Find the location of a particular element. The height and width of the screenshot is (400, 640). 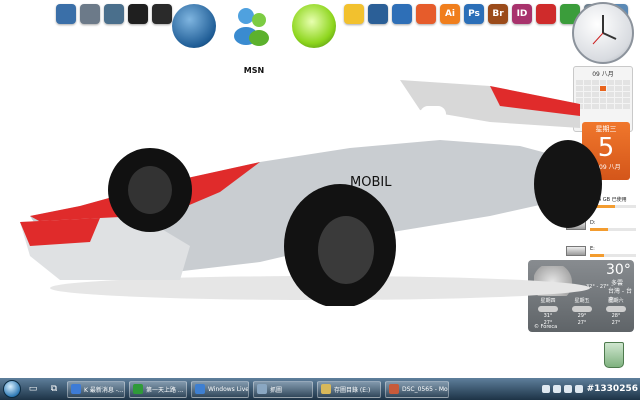

magnifier-icon is located at coordinates (138, 14).